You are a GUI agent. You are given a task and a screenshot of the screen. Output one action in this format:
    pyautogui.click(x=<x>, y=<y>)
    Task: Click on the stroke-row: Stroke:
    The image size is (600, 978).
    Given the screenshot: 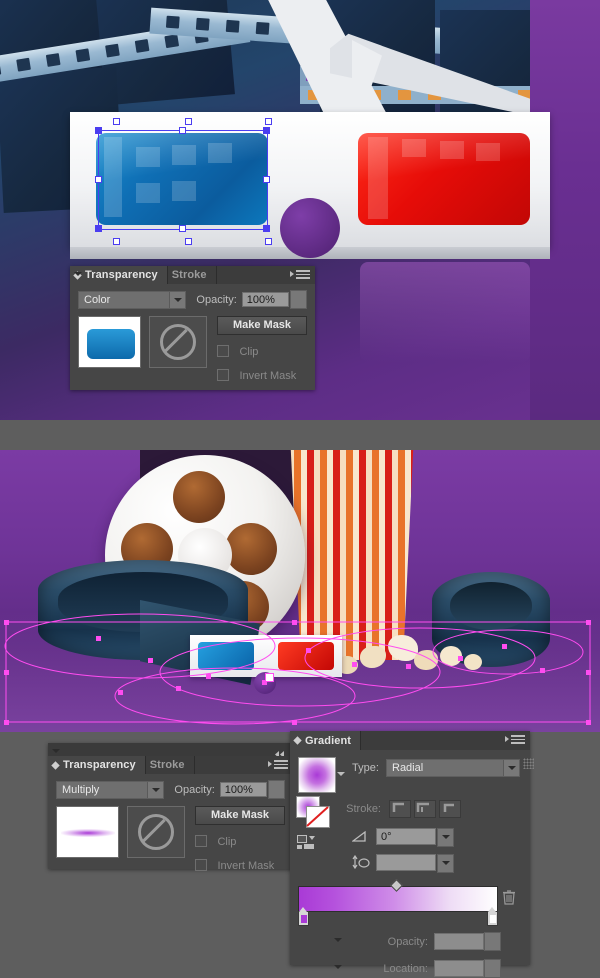 What is the action you would take?
    pyautogui.click(x=427, y=809)
    